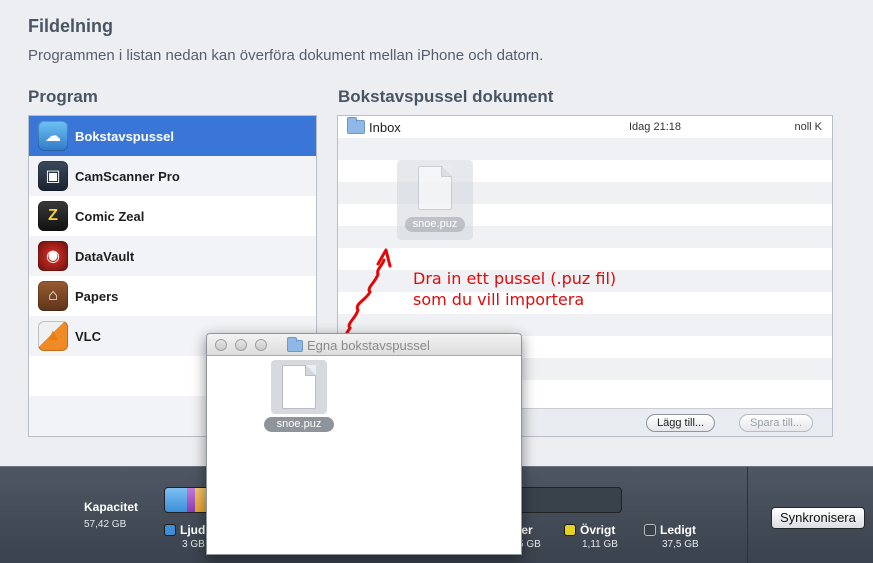 This screenshot has width=873, height=563. I want to click on zoom-window-button, so click(261, 345).